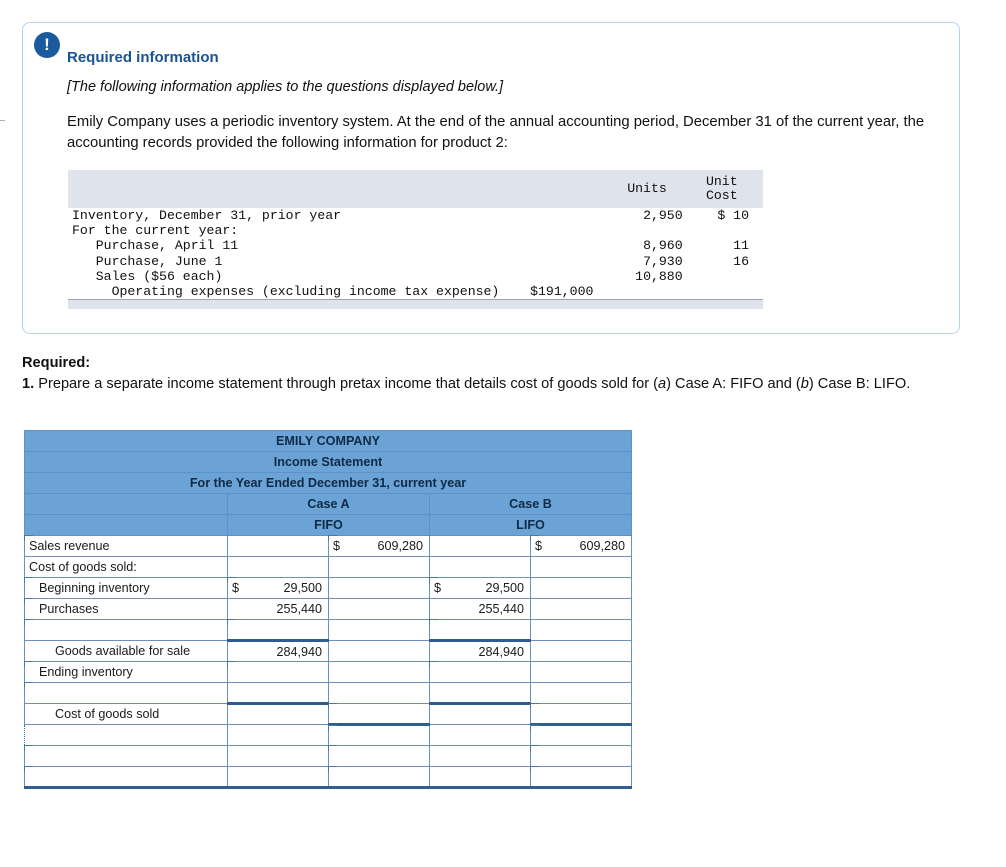 The width and height of the screenshot is (1006, 867). I want to click on header-unit-line1: Unit, so click(721, 182).